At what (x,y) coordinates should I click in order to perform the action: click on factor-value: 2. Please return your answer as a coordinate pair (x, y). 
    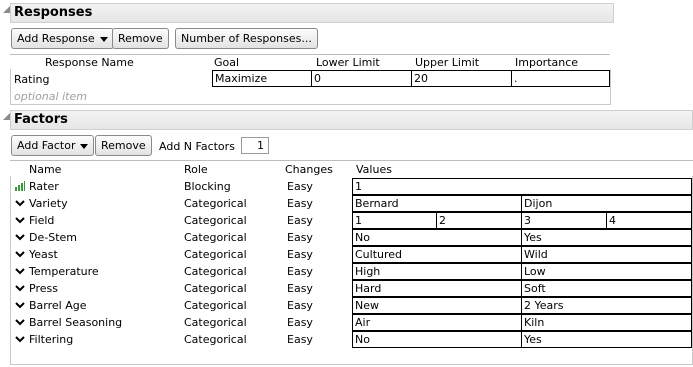
    Looking at the image, I should click on (479, 220).